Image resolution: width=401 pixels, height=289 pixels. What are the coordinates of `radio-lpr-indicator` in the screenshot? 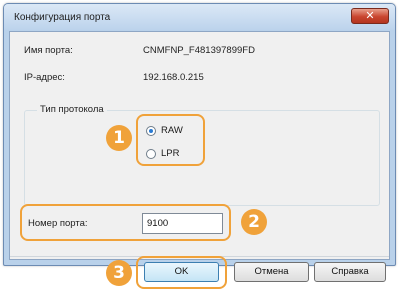 It's located at (151, 153).